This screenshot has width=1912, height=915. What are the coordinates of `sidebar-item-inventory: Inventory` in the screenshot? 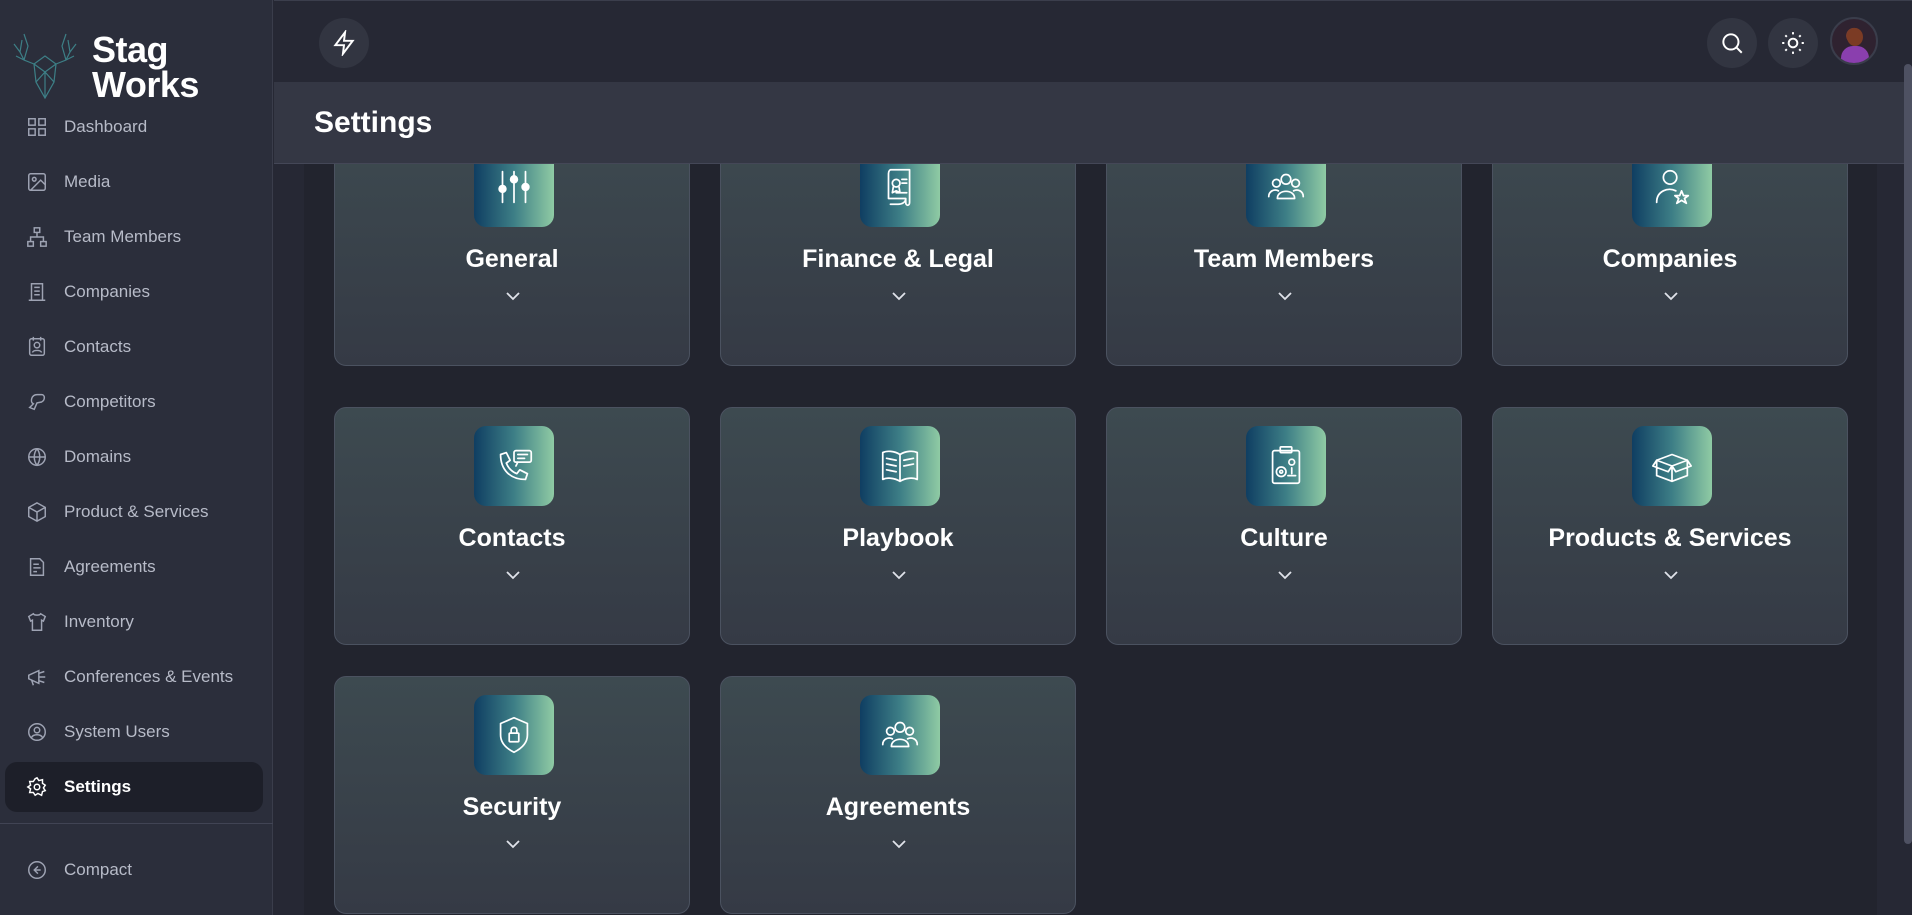 It's located at (134, 622).